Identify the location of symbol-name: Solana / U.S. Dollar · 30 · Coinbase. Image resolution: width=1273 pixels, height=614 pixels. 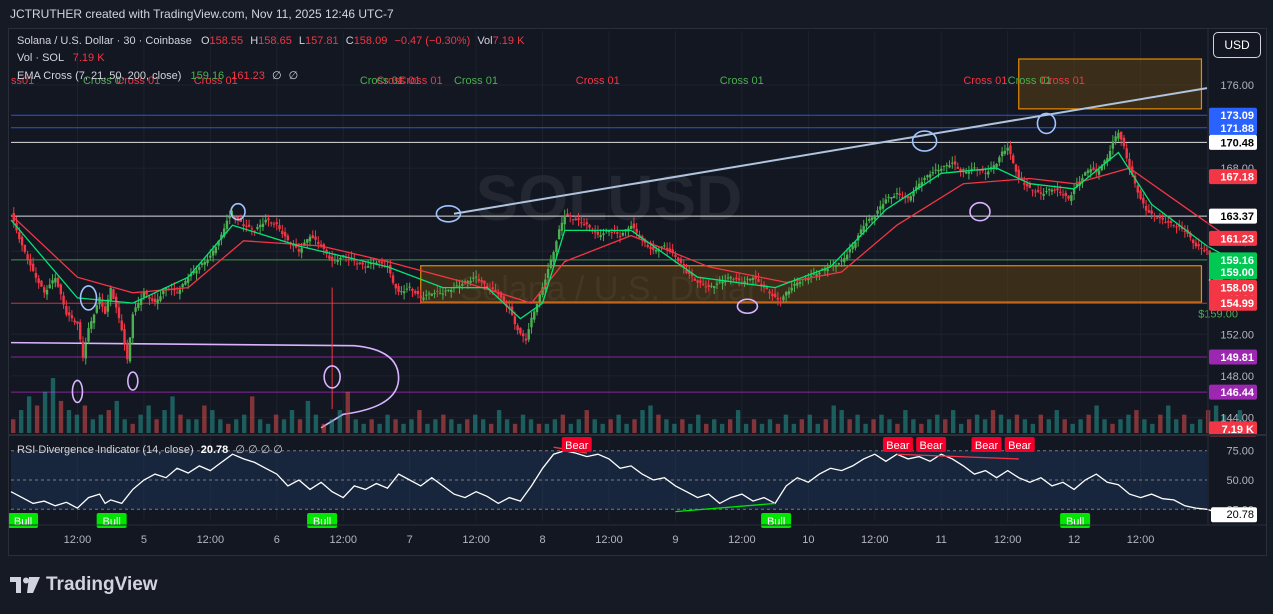
(104, 41).